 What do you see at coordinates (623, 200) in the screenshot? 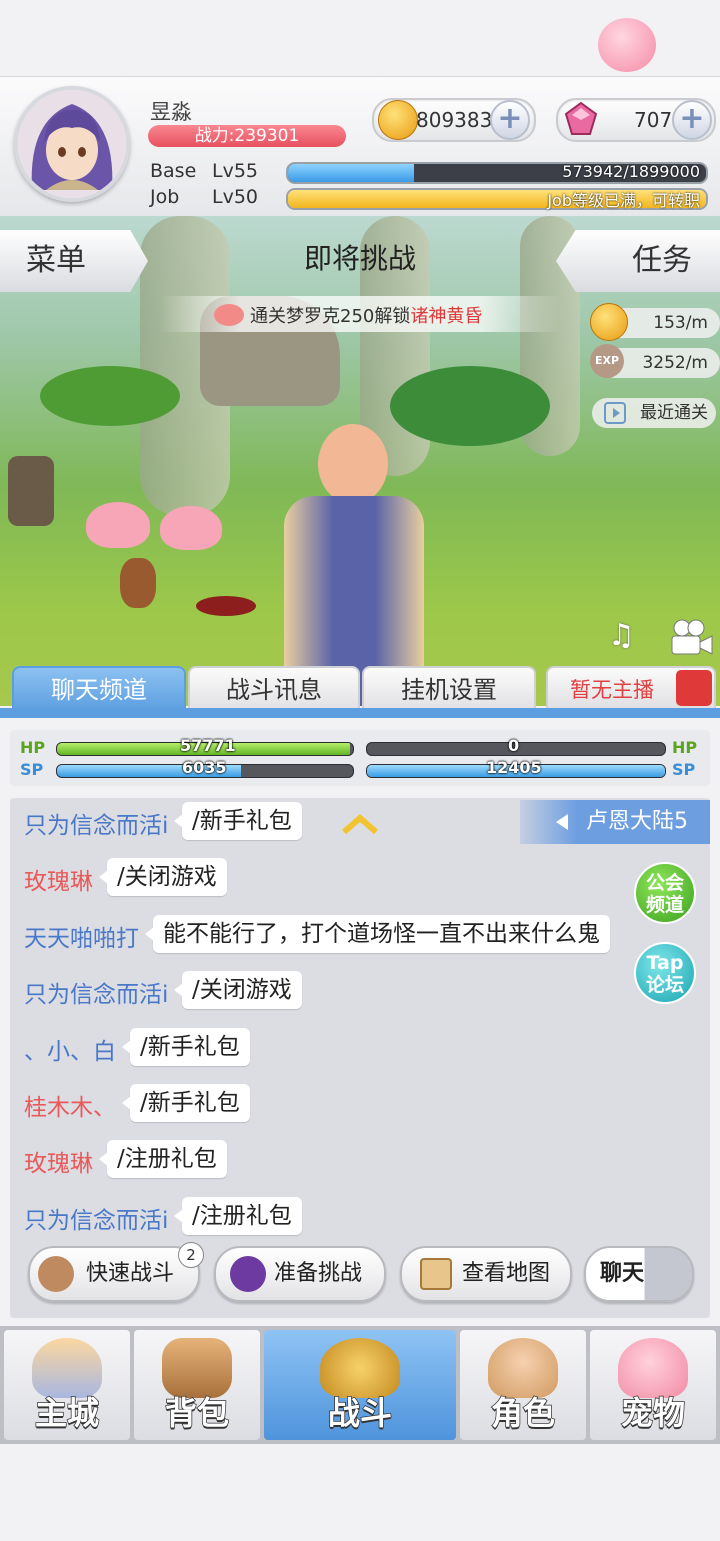
I see `job-status-text: Job等级已满，可转职` at bounding box center [623, 200].